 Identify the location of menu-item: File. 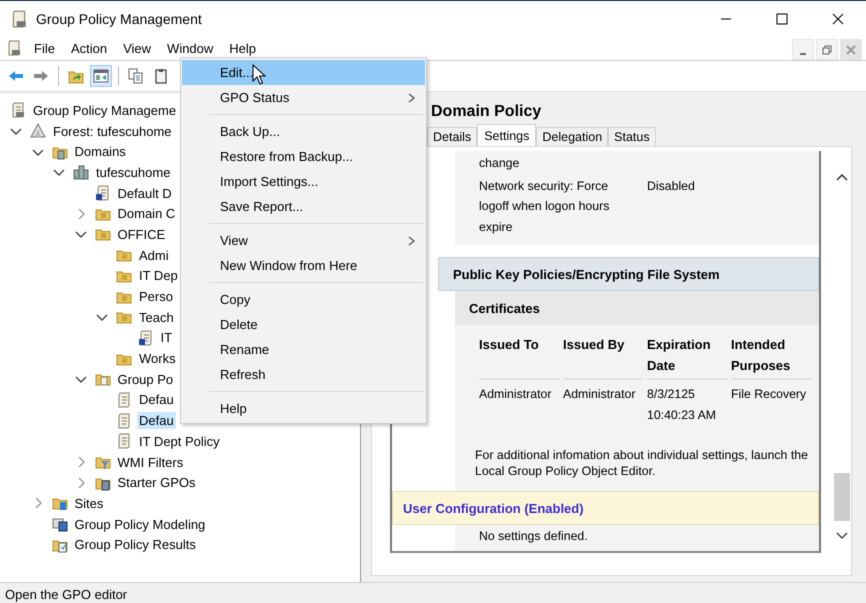
(44, 48).